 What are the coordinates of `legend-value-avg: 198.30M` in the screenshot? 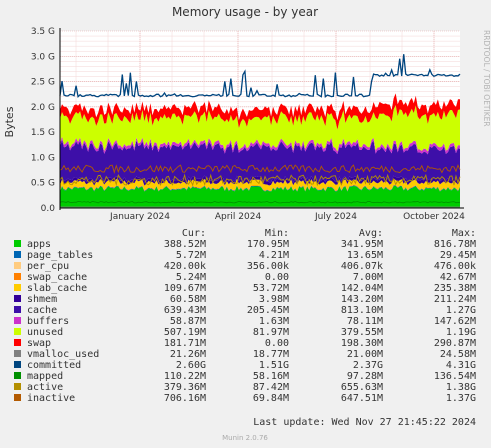 It's located at (362, 343).